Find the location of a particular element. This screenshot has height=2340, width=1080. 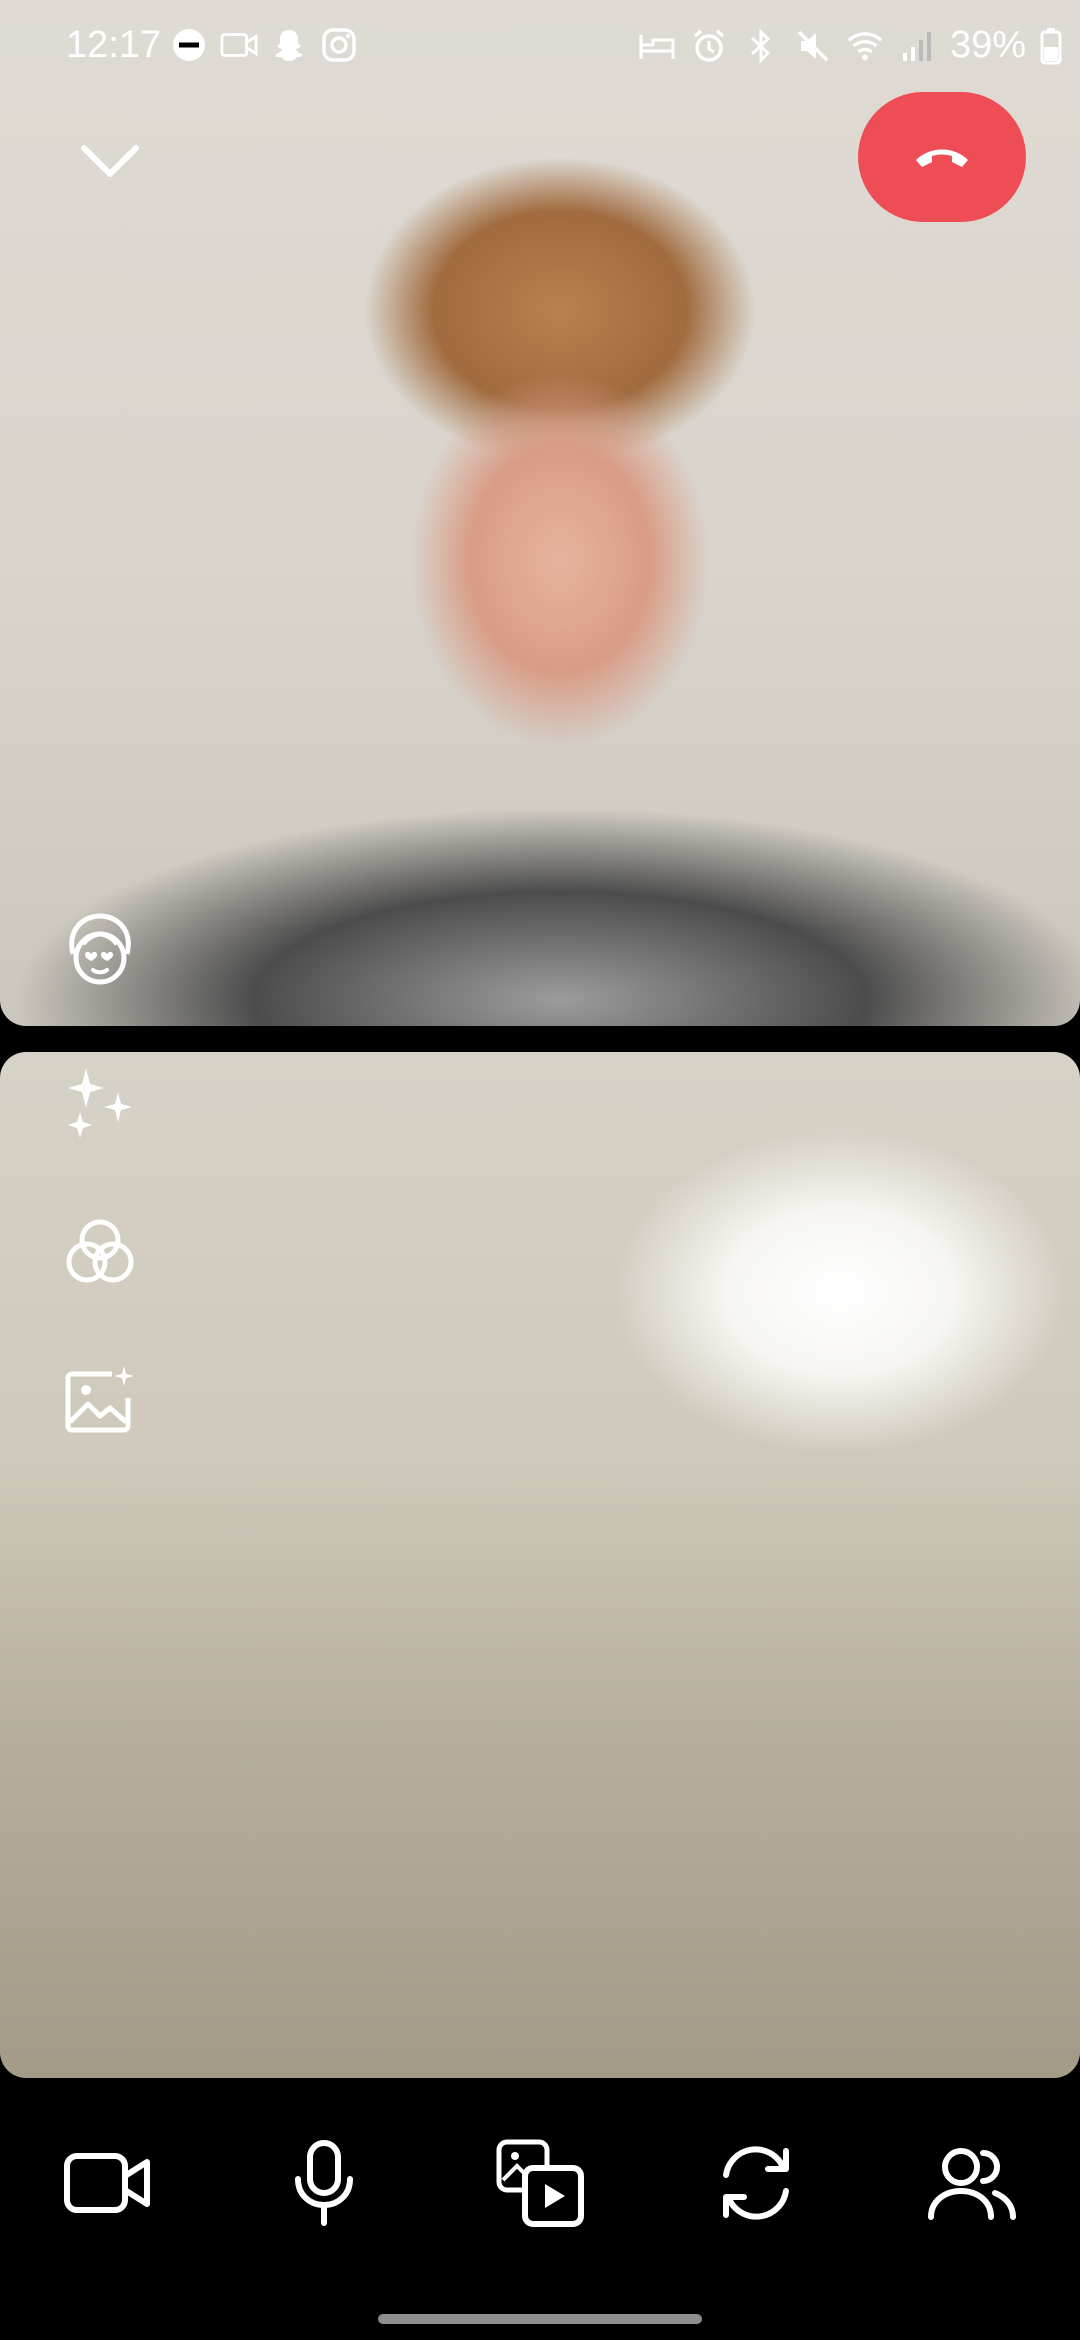

microphone-toggle-button is located at coordinates (324, 2185).